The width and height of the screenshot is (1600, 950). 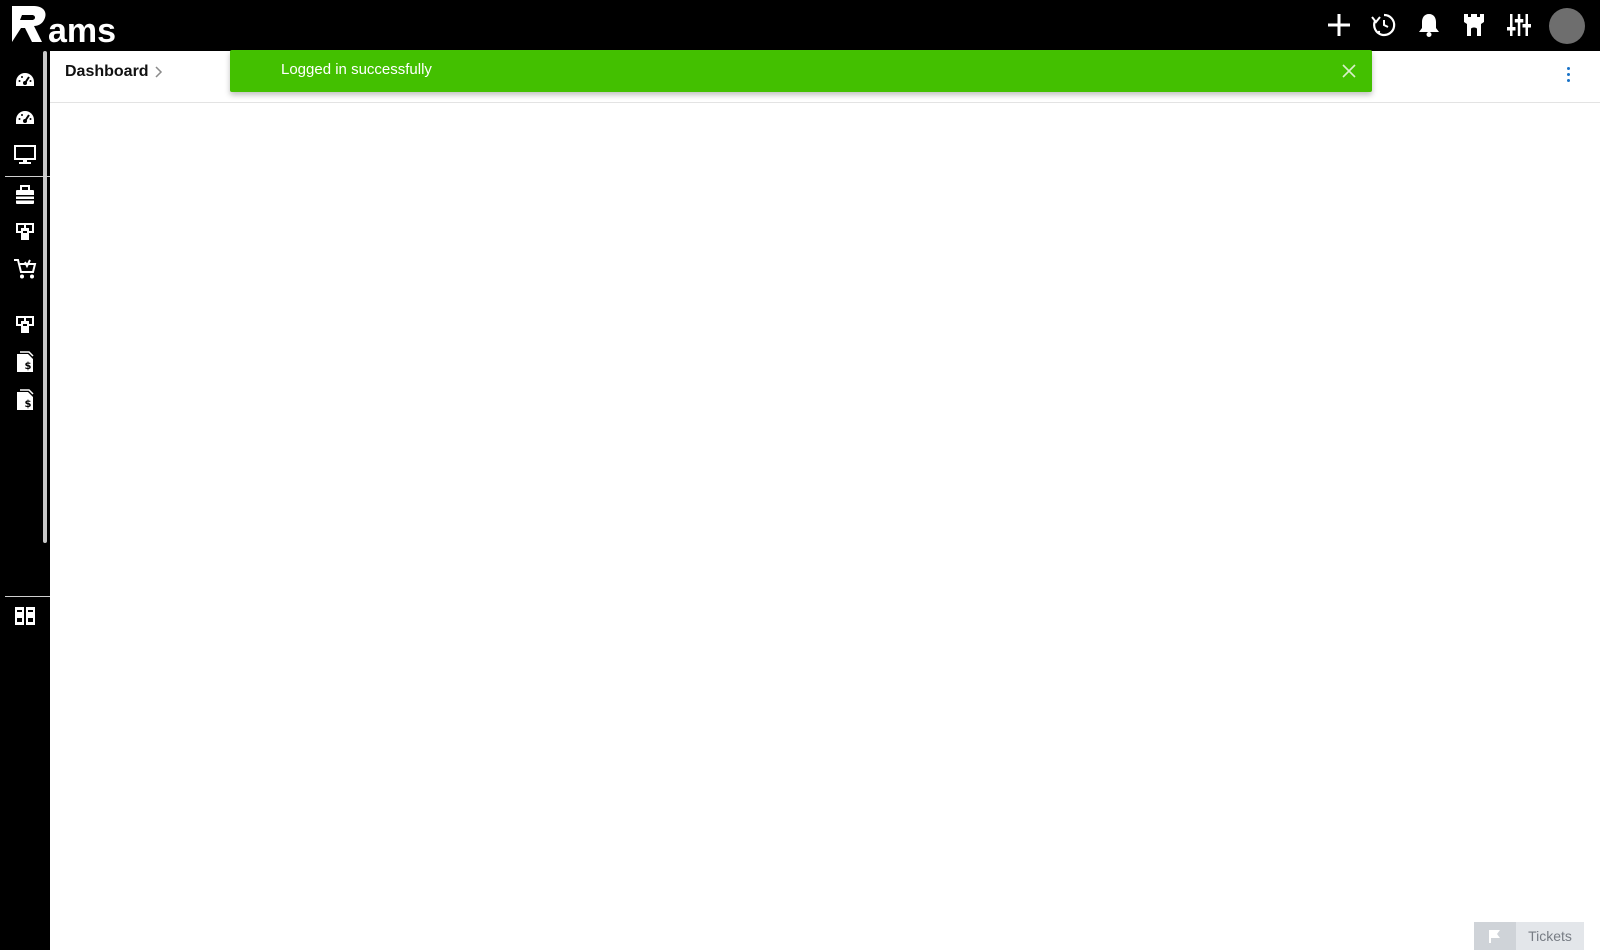 What do you see at coordinates (1550, 936) in the screenshot?
I see `tickets-label: Tickets` at bounding box center [1550, 936].